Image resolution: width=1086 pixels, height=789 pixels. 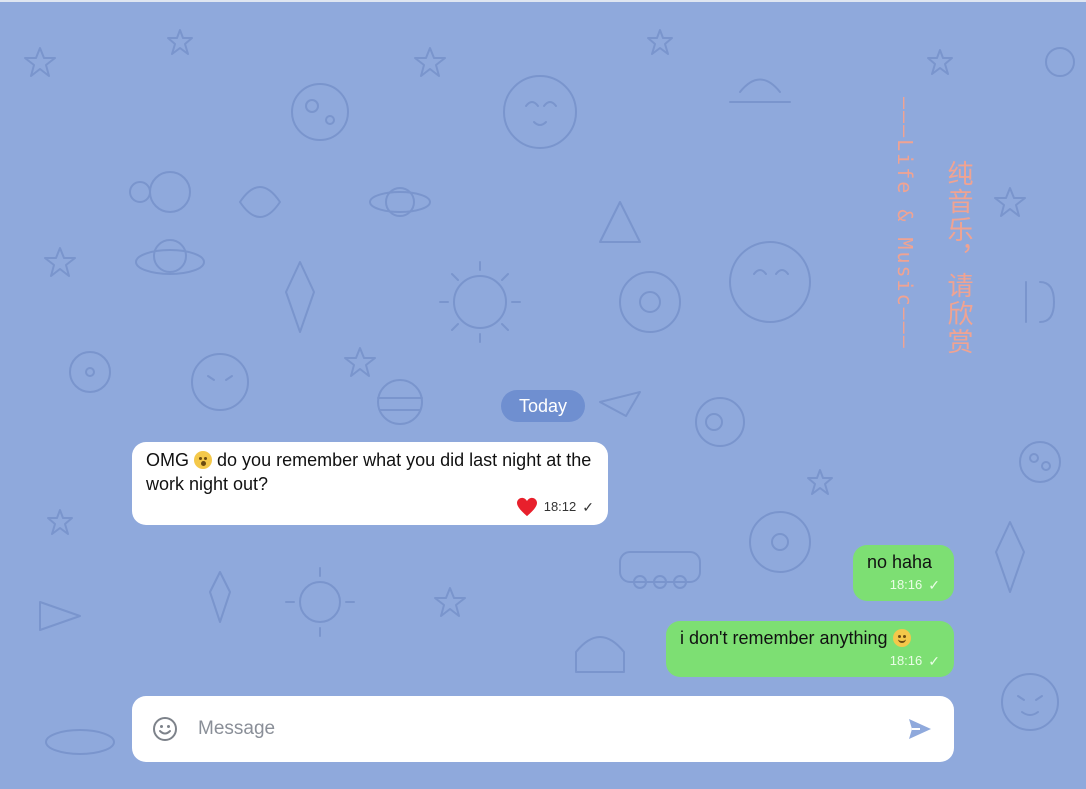 What do you see at coordinates (543, 406) in the screenshot?
I see `date-separator: Today` at bounding box center [543, 406].